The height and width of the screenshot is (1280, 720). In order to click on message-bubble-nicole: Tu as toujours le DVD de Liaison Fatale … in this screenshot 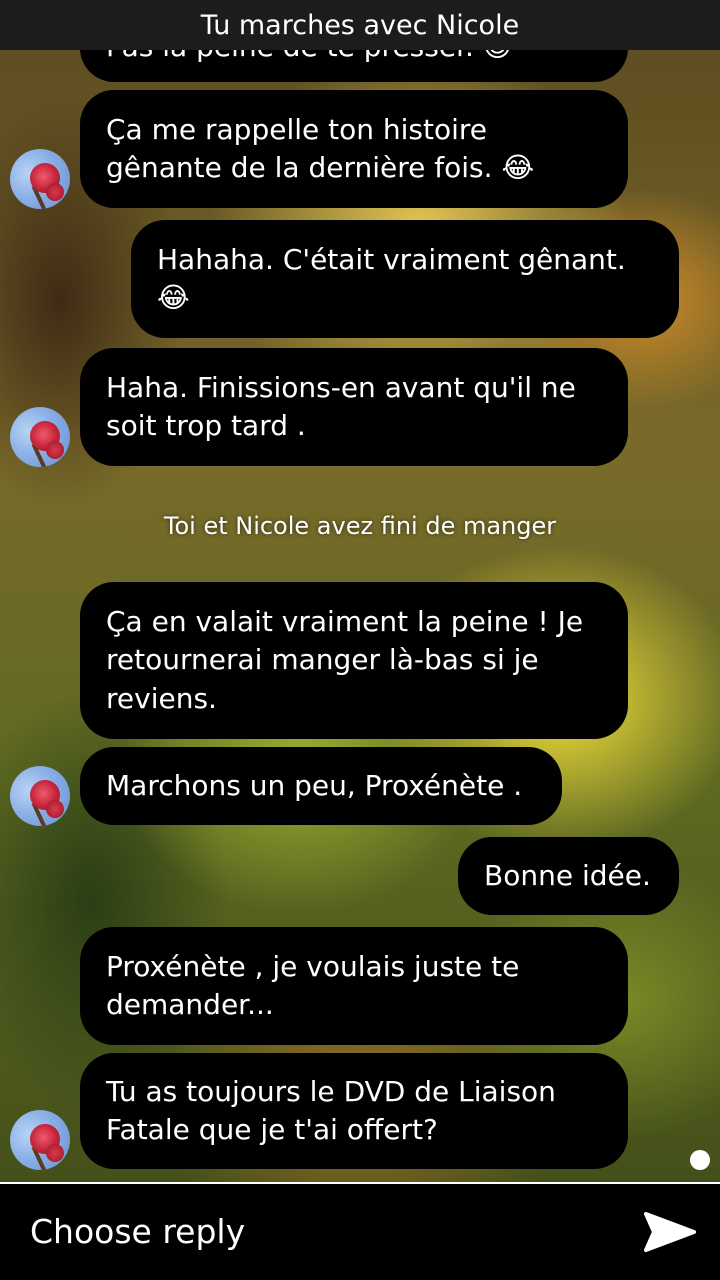, I will do `click(354, 1111)`.